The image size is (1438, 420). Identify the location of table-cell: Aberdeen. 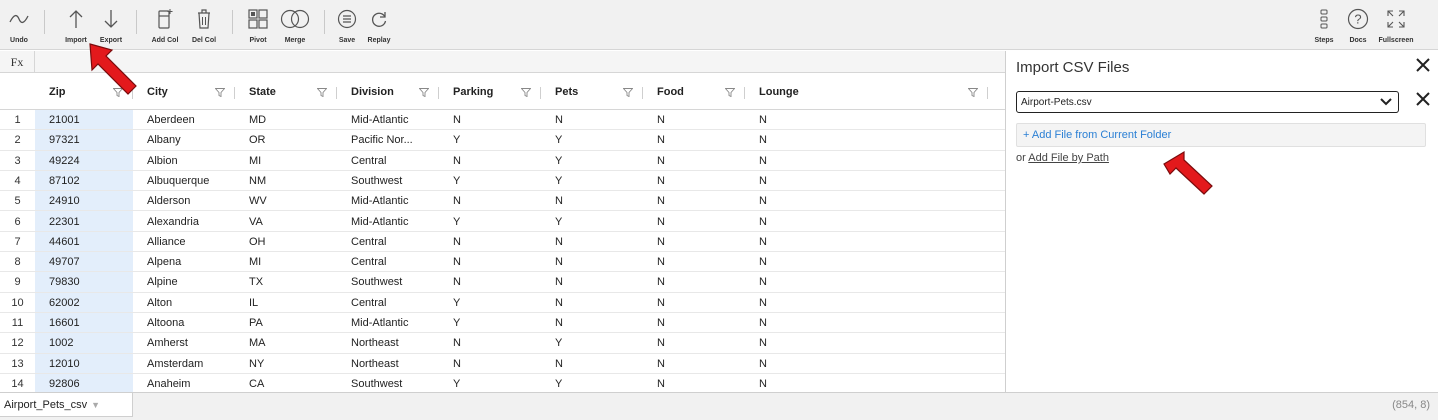
(191, 120).